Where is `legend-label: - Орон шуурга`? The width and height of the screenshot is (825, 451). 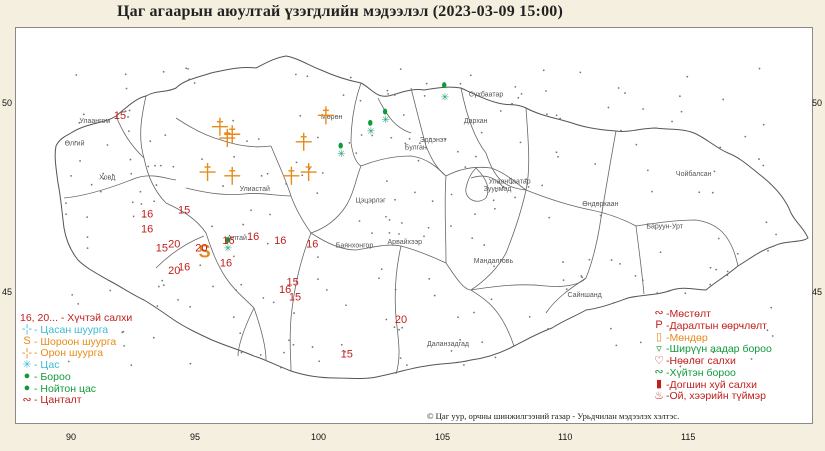
legend-label: - Орон шуурга is located at coordinates (69, 353).